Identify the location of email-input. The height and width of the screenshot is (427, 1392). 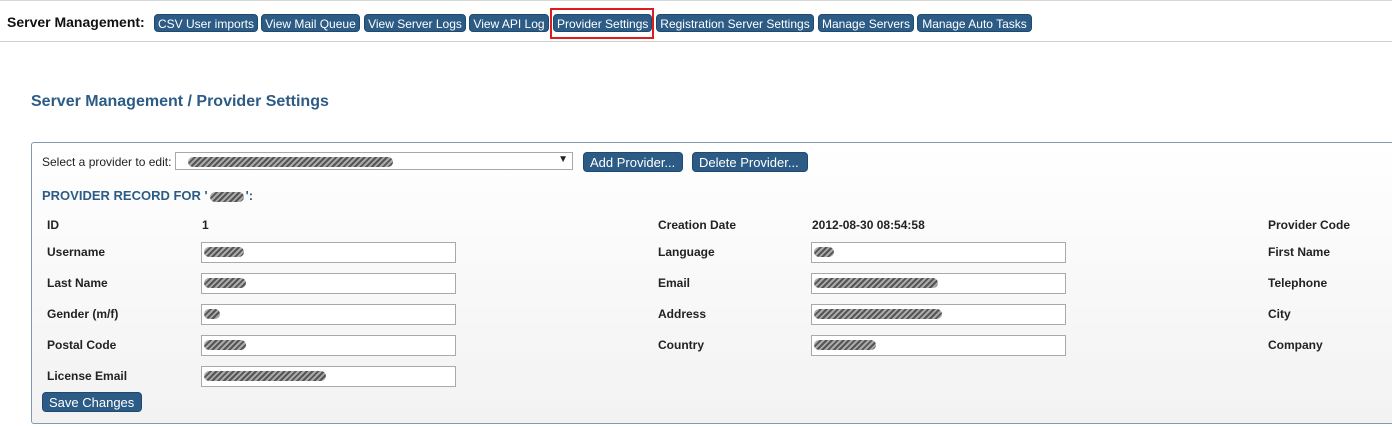
(938, 283).